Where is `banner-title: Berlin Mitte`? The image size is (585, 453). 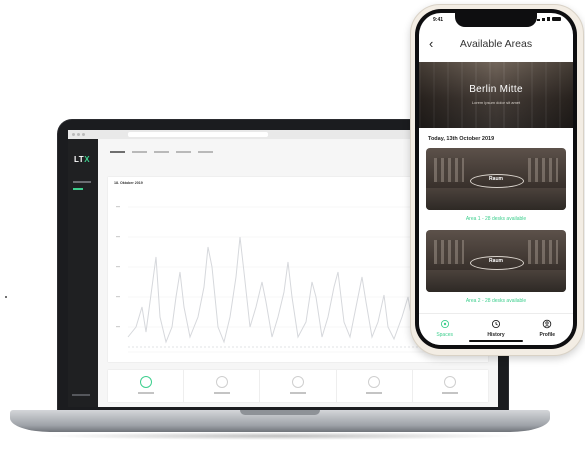
banner-title: Berlin Mitte is located at coordinates (496, 89).